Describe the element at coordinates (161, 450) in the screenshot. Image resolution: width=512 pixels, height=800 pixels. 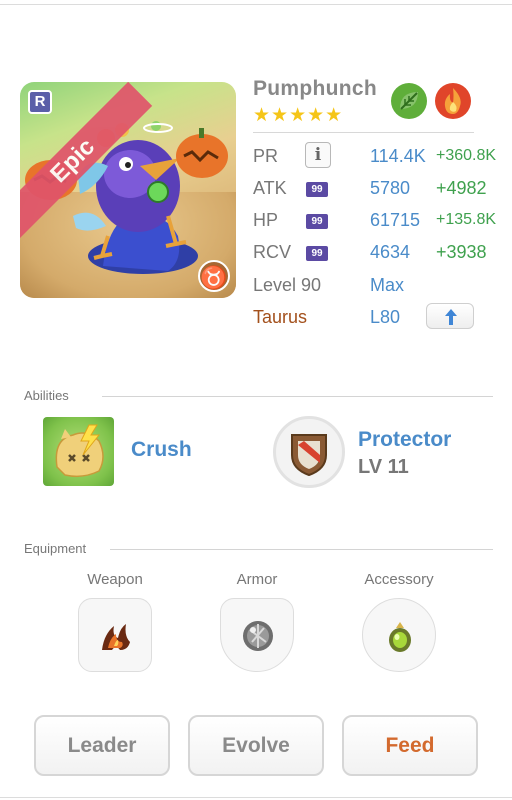
I see `ability-name-crush: Crush` at that location.